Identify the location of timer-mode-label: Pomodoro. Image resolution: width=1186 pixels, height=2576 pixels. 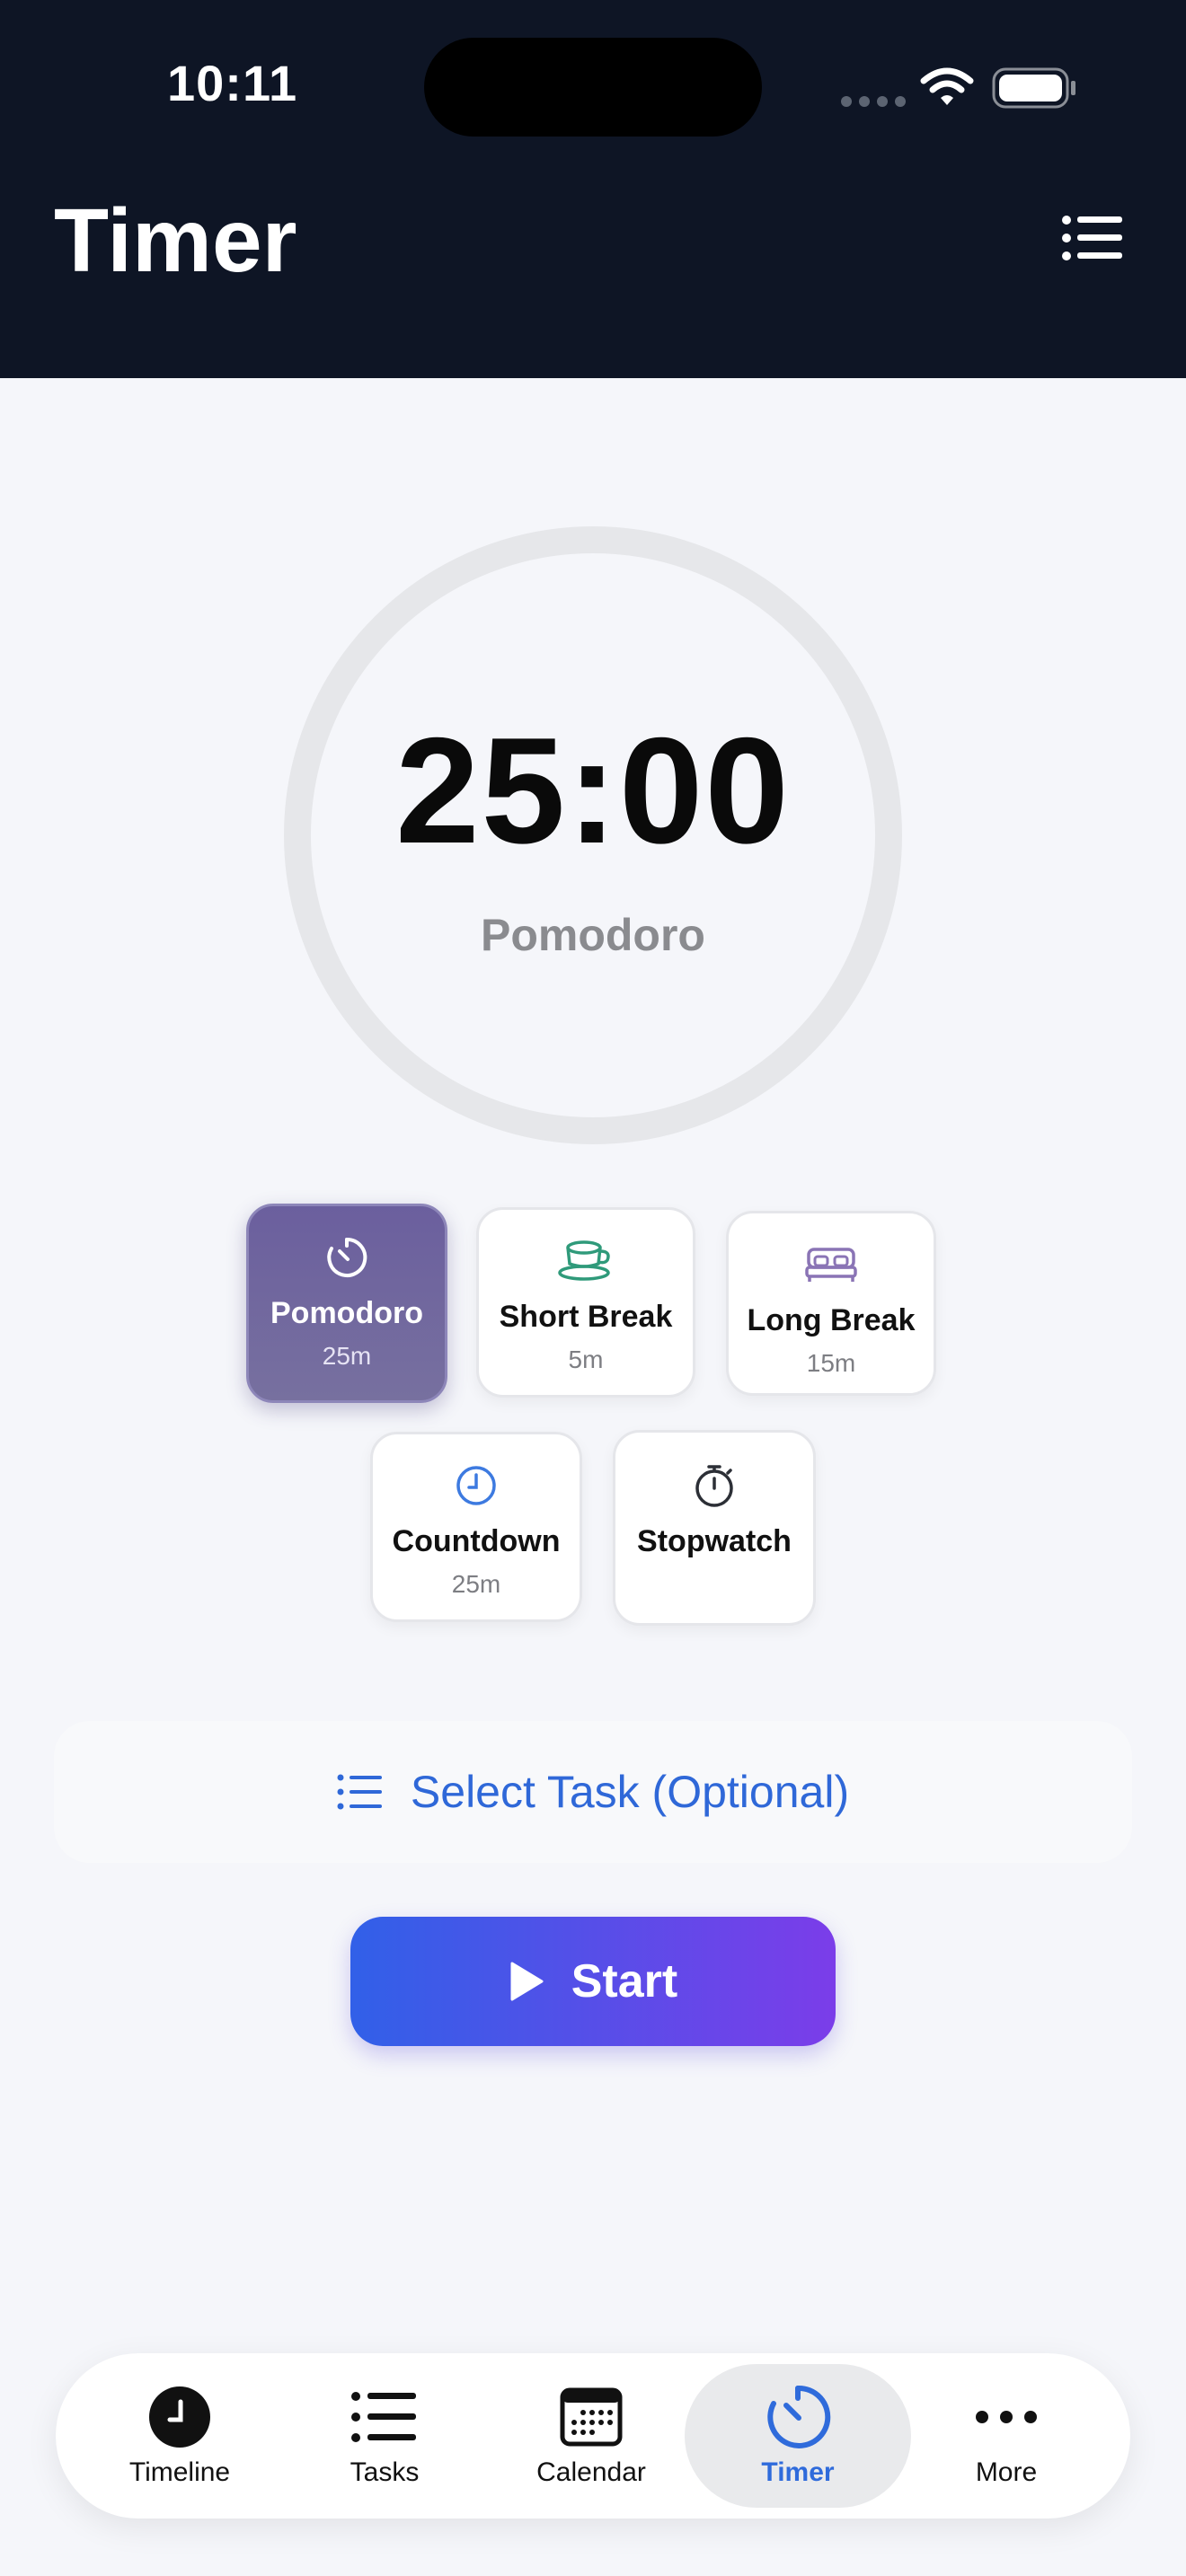
(593, 935).